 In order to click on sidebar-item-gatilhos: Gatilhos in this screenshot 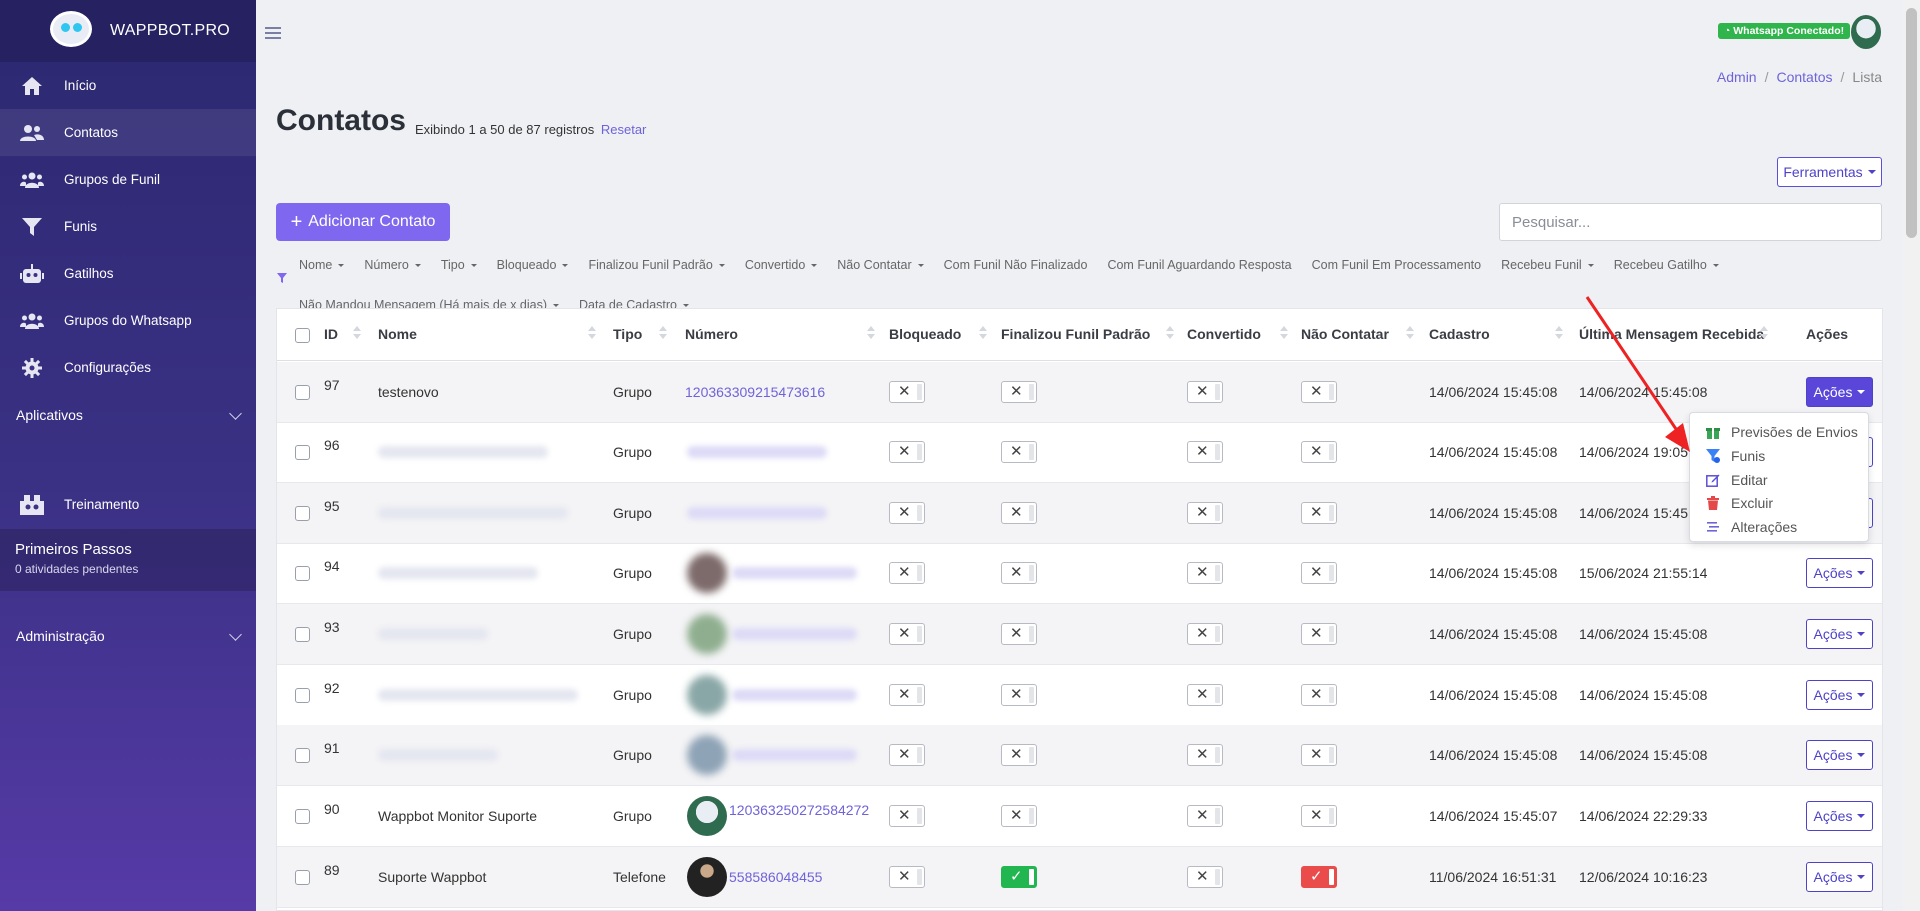, I will do `click(128, 273)`.